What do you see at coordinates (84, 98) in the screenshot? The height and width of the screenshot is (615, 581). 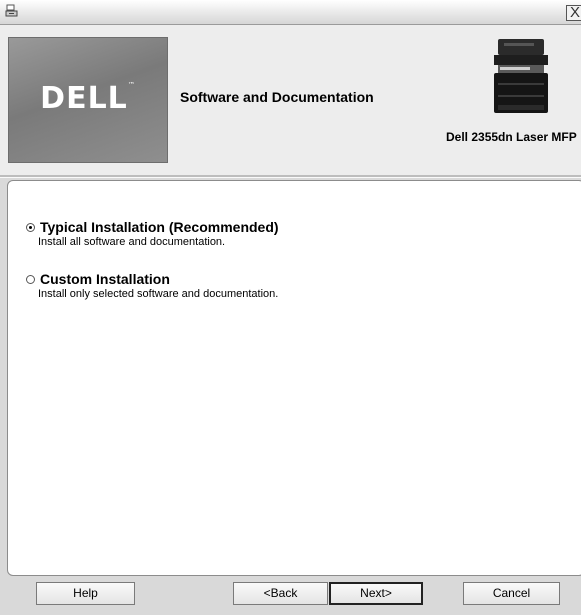 I see `logo-text: DELL` at bounding box center [84, 98].